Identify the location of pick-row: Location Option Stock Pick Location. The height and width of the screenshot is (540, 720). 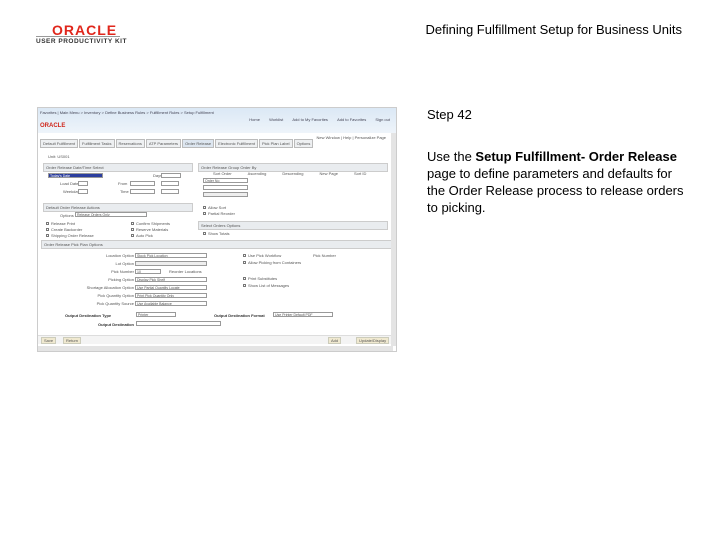
(128, 255).